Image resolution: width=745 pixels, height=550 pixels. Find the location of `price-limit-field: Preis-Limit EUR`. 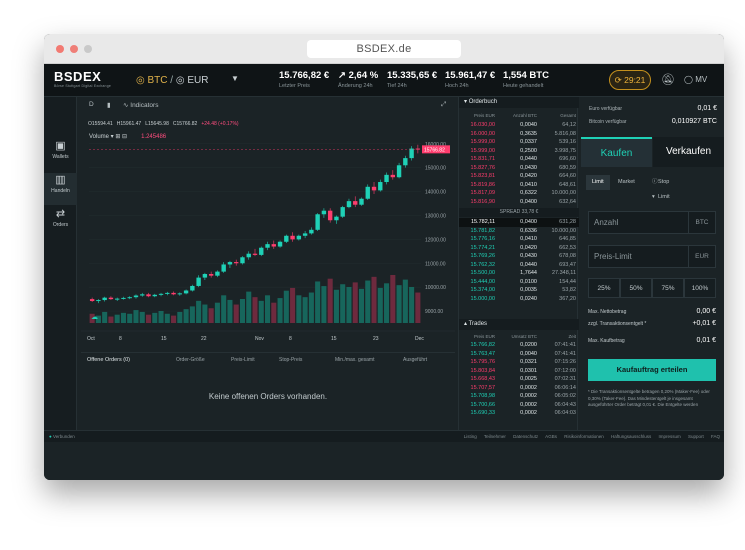

price-limit-field: Preis-Limit EUR is located at coordinates (652, 256).